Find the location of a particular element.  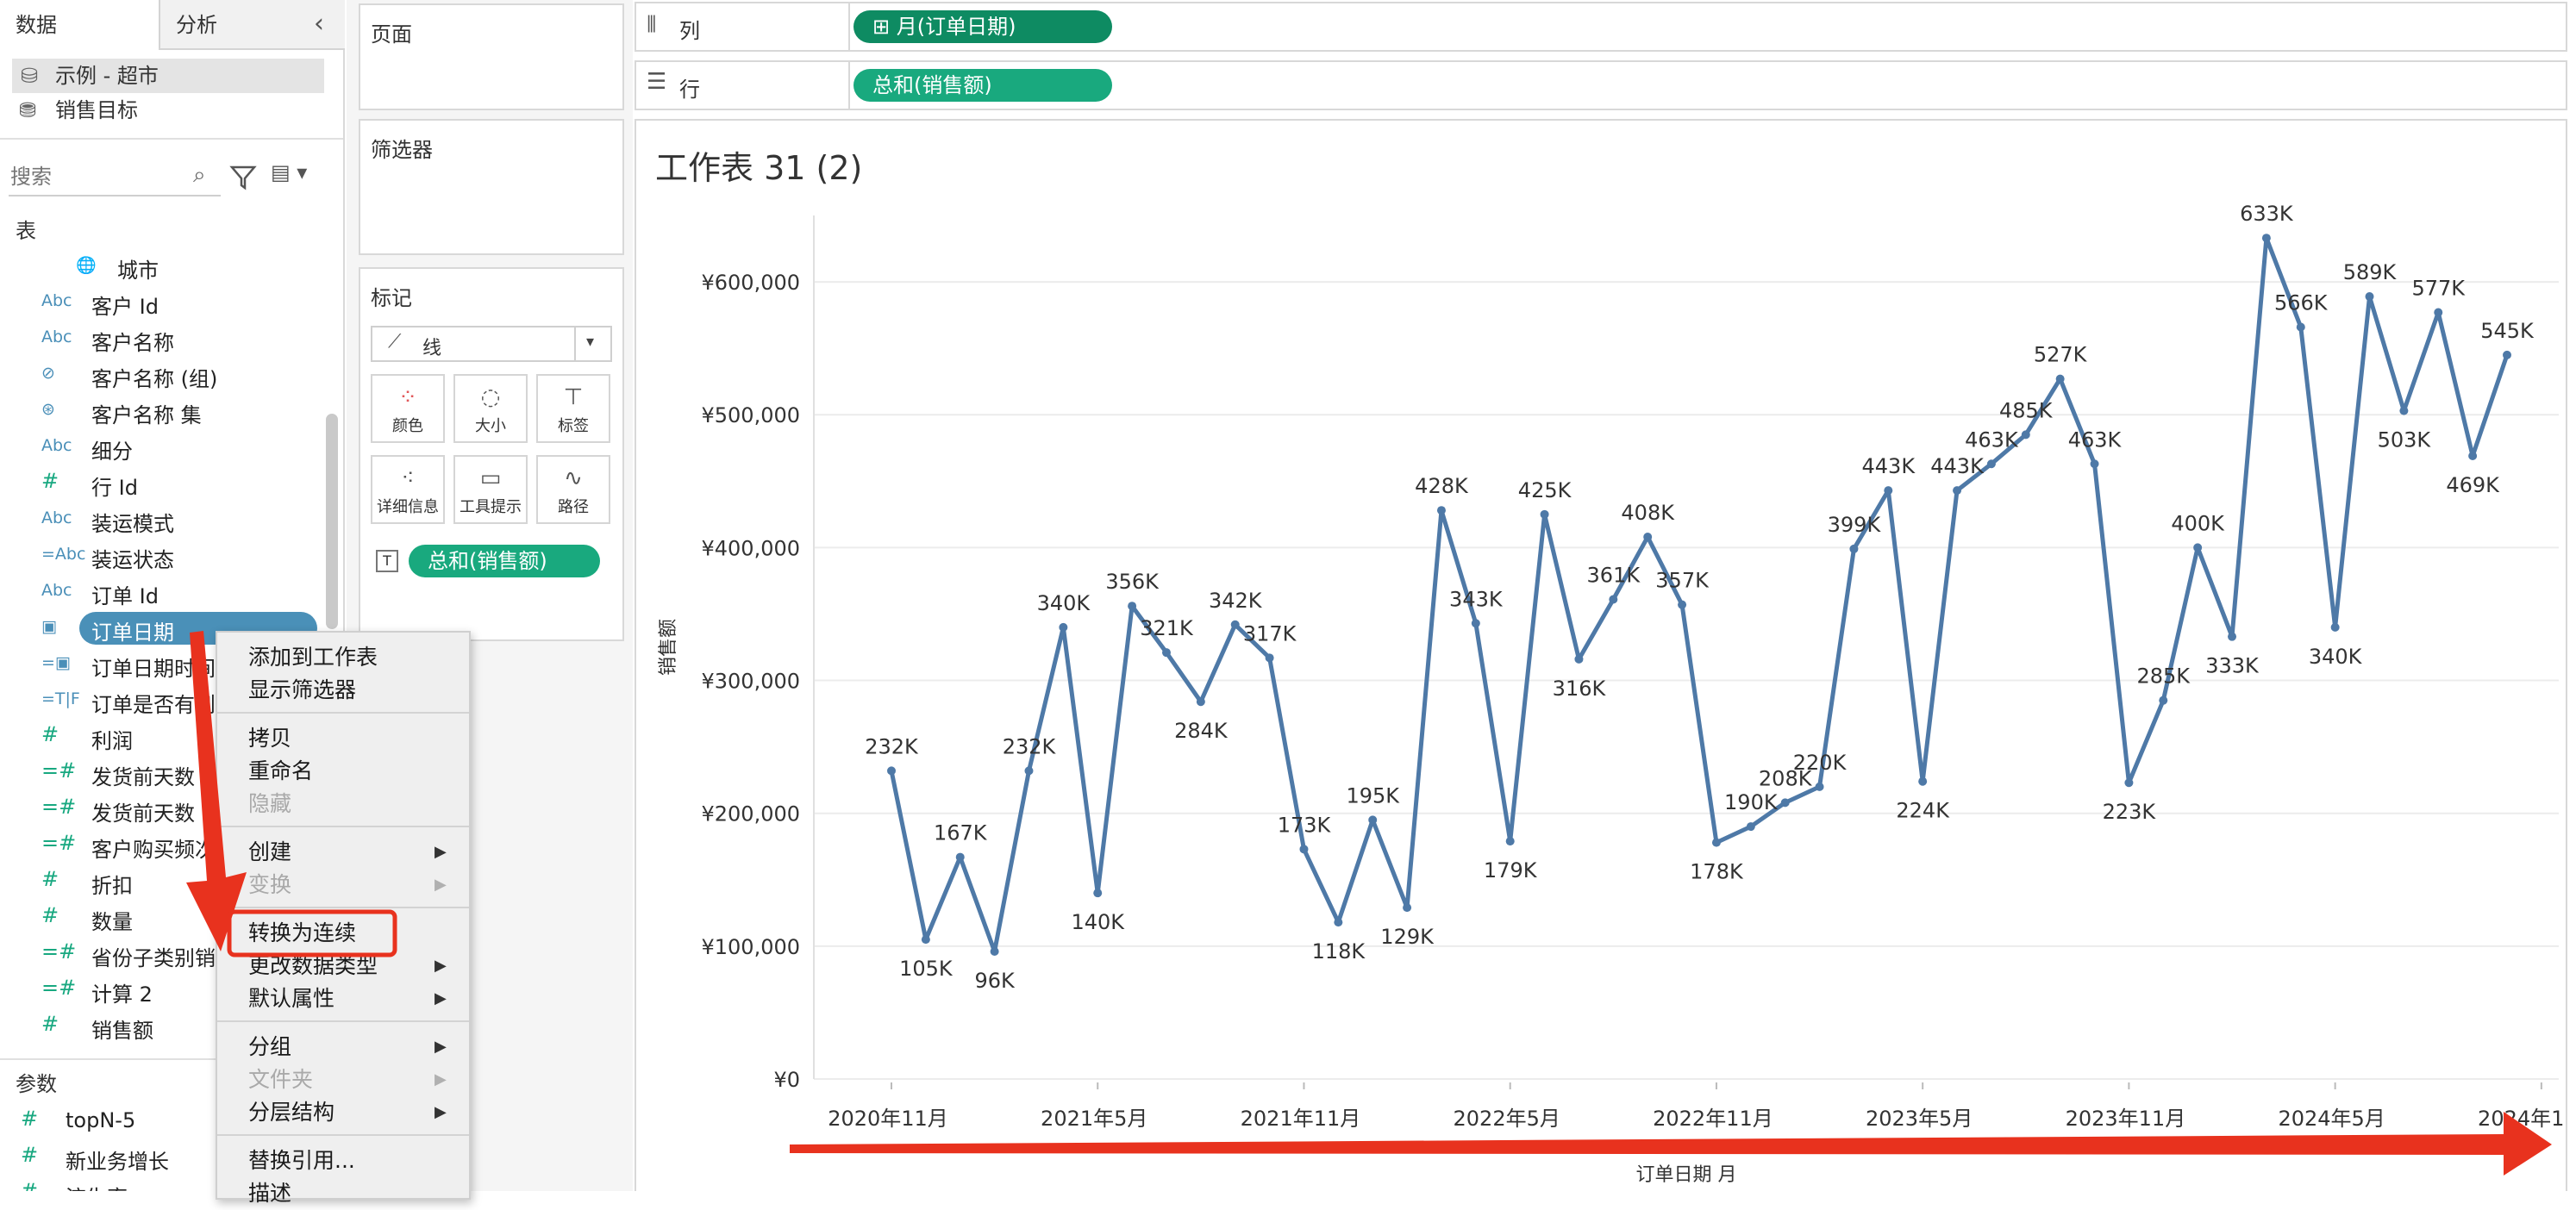

menu-item-label: 分组 is located at coordinates (270, 1046).